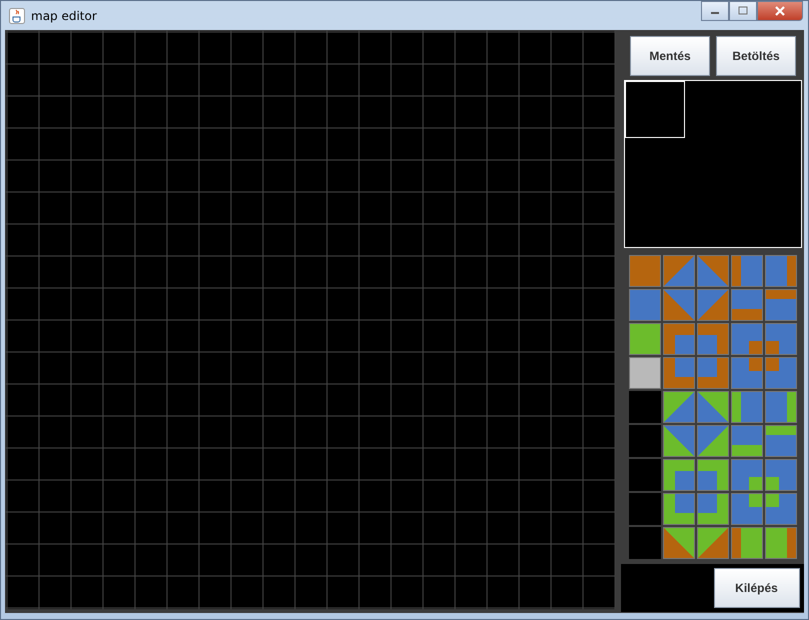 The width and height of the screenshot is (809, 620). I want to click on maximize-icon, so click(743, 11).